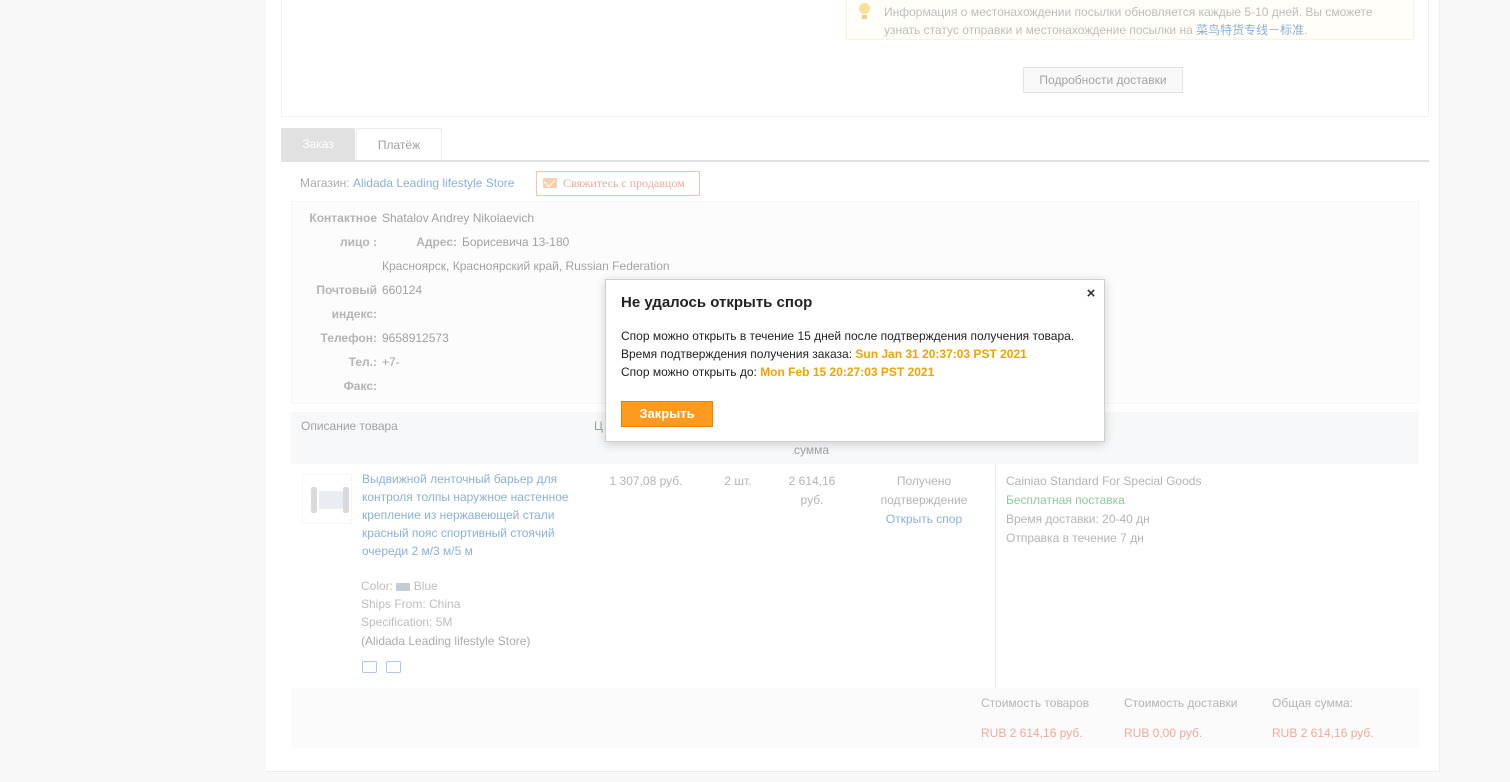 Image resolution: width=1510 pixels, height=782 pixels. Describe the element at coordinates (667, 414) in the screenshot. I see `close-button: Закрыть` at that location.